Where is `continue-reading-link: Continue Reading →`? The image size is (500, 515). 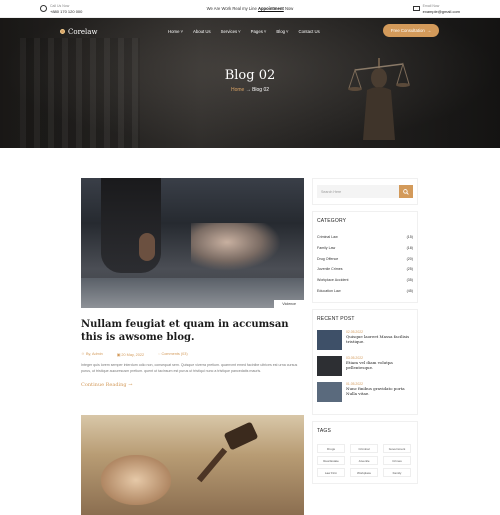 continue-reading-link: Continue Reading → is located at coordinates (192, 385).